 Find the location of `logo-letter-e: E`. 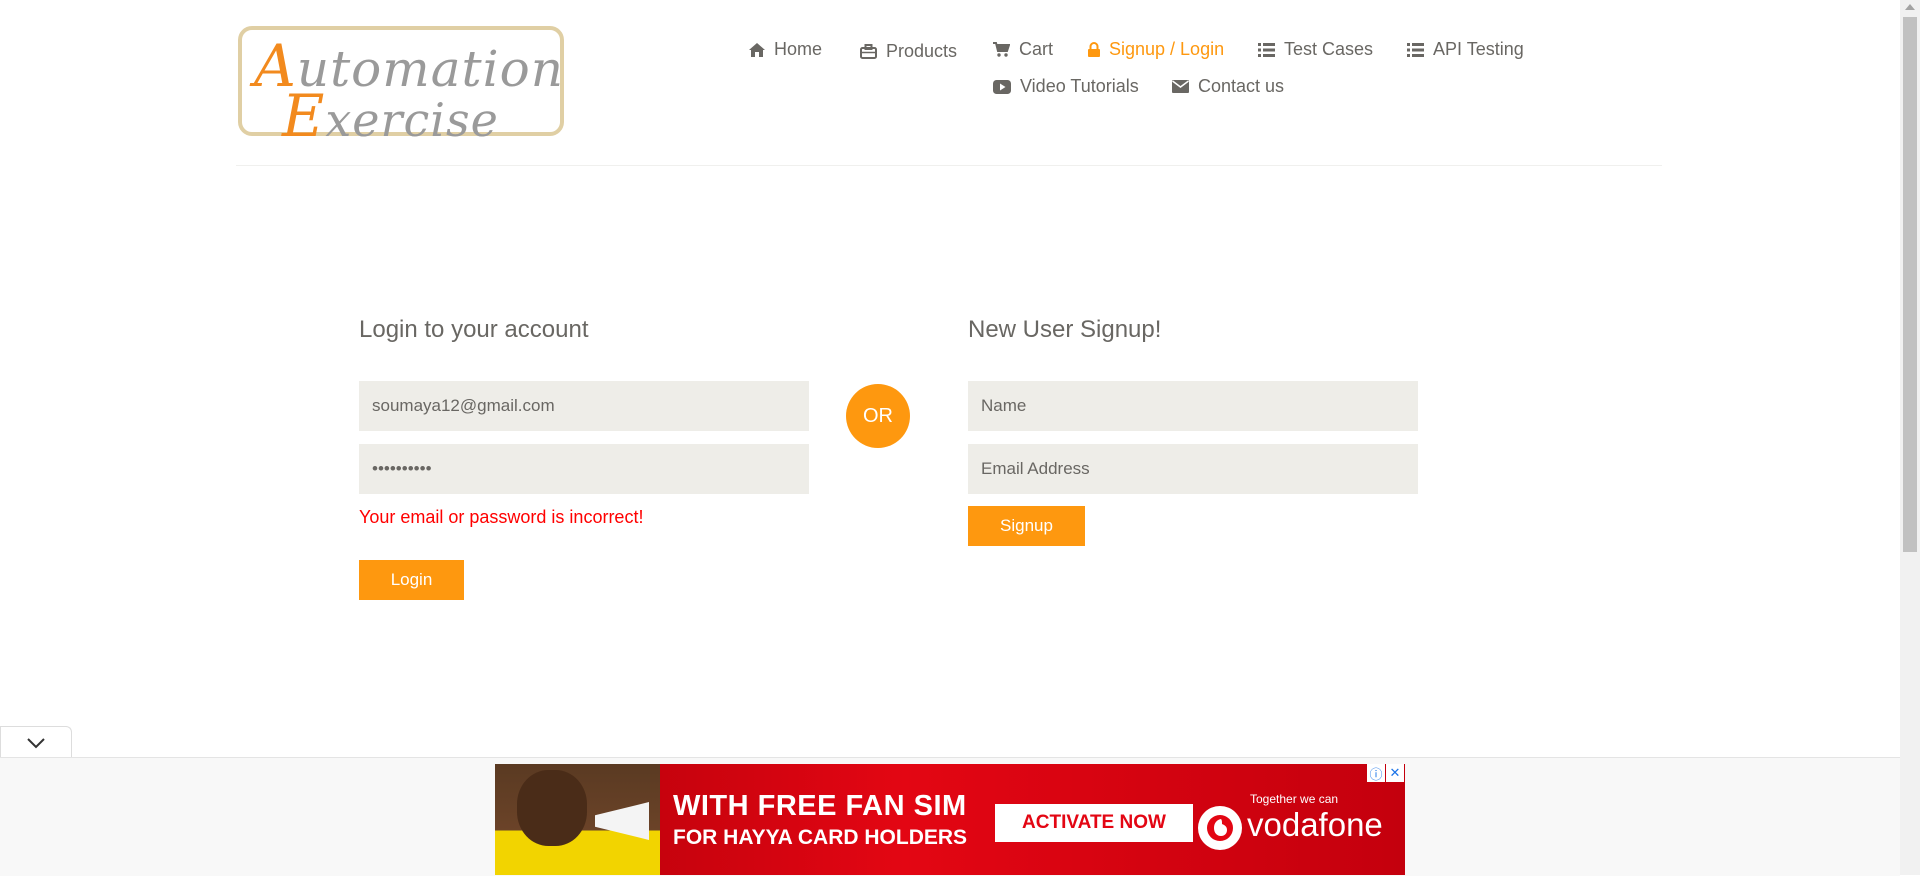

logo-letter-e: E is located at coordinates (304, 116).